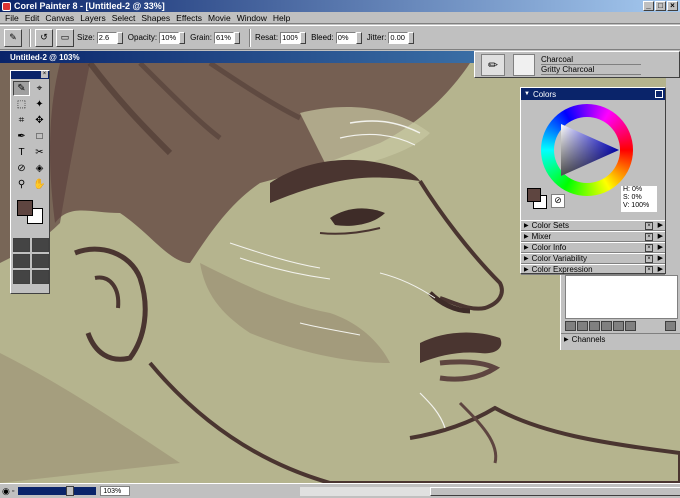 Image resolution: width=680 pixels, height=498 pixels. Describe the element at coordinates (40, 277) in the screenshot. I see `look-selector-icon` at that location.